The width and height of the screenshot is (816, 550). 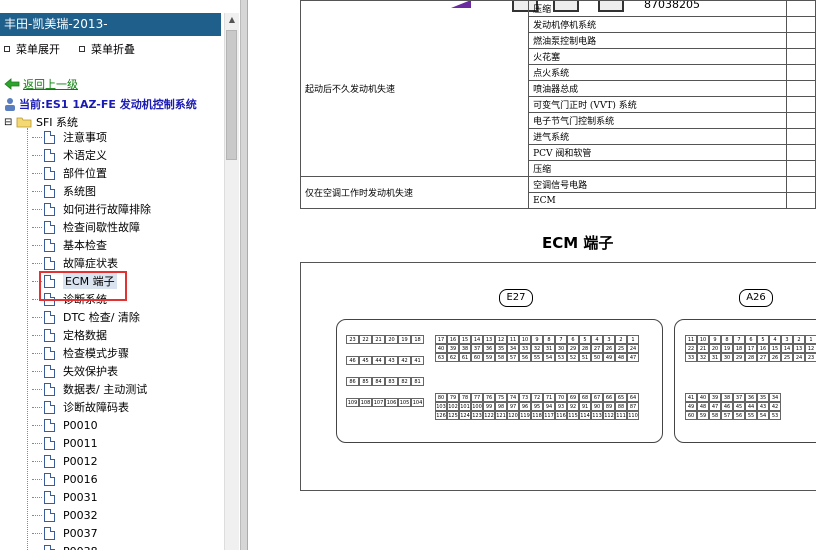 What do you see at coordinates (691, 348) in the screenshot?
I see `connector-pin: 22` at bounding box center [691, 348].